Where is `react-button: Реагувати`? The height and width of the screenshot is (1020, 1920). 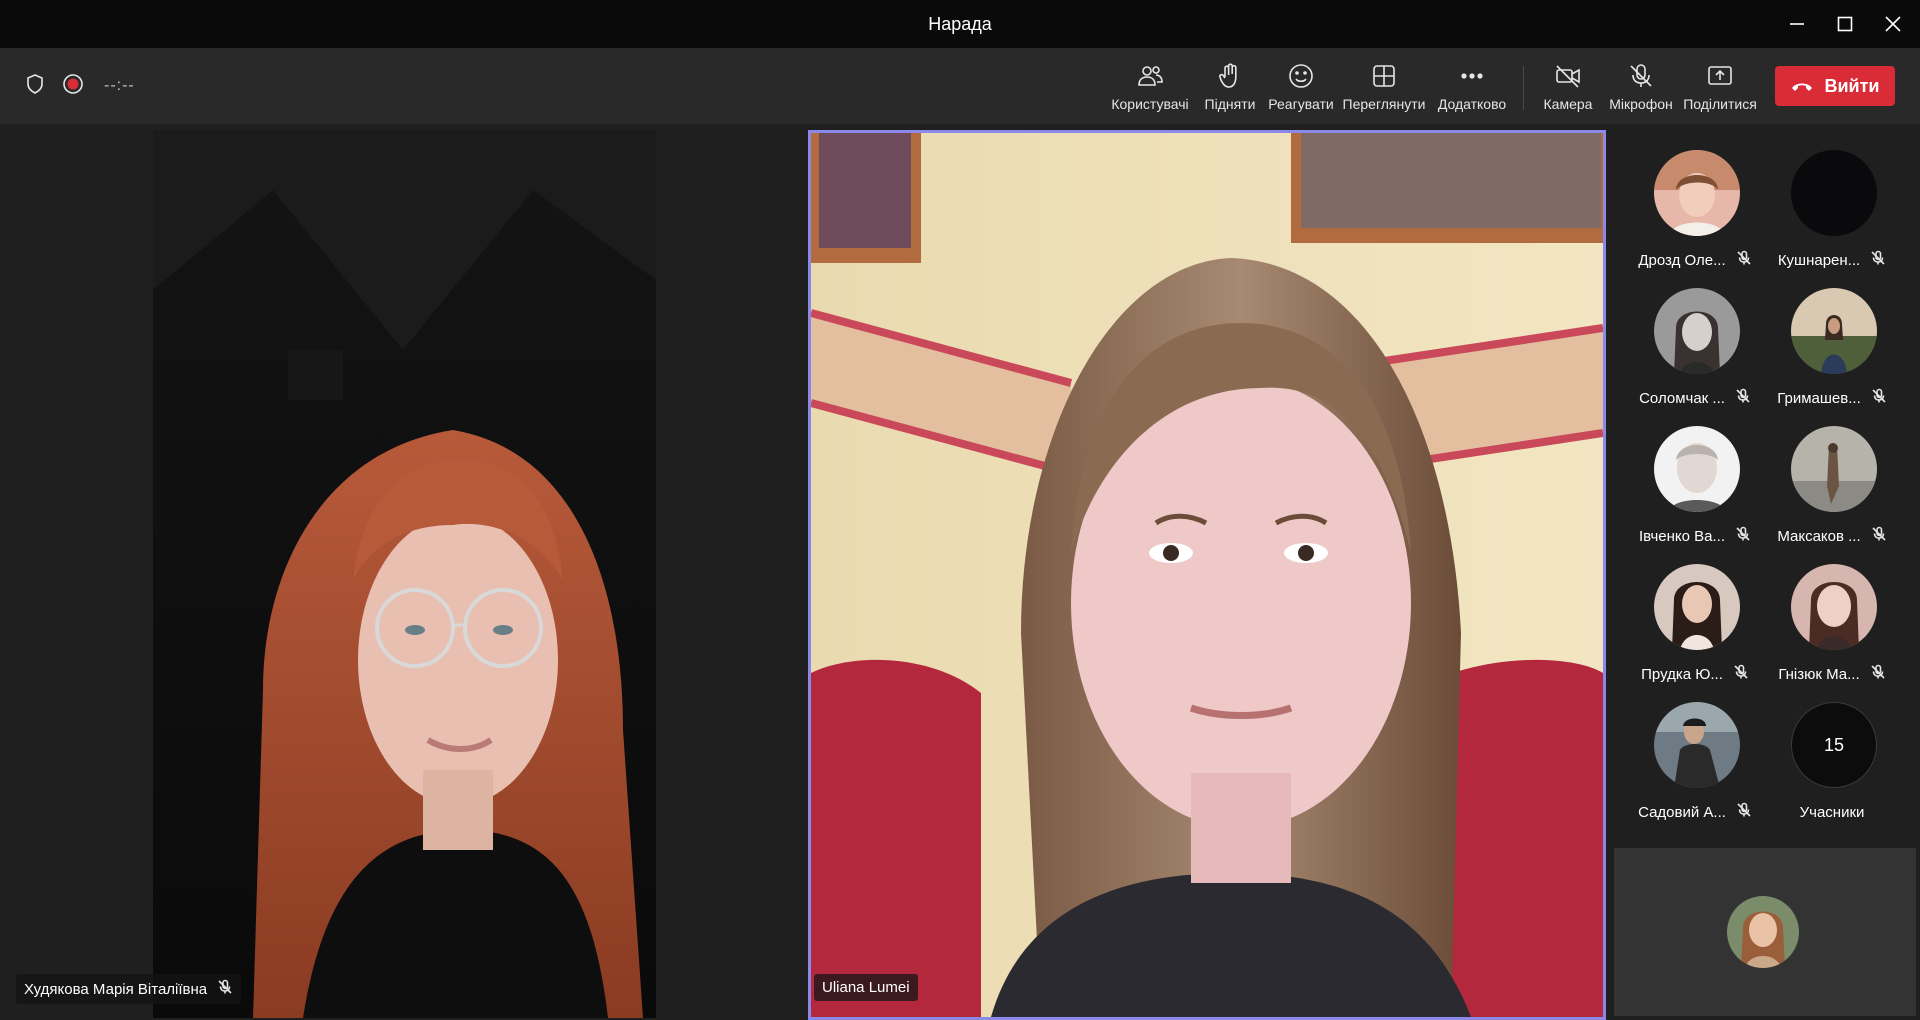
react-button: Реагувати is located at coordinates (1301, 88).